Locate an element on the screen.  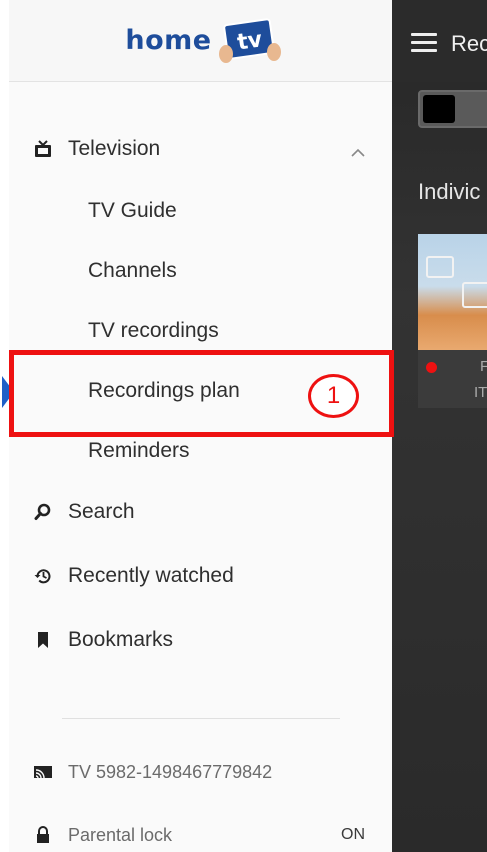
step-number-badge: 1 is located at coordinates (333, 396).